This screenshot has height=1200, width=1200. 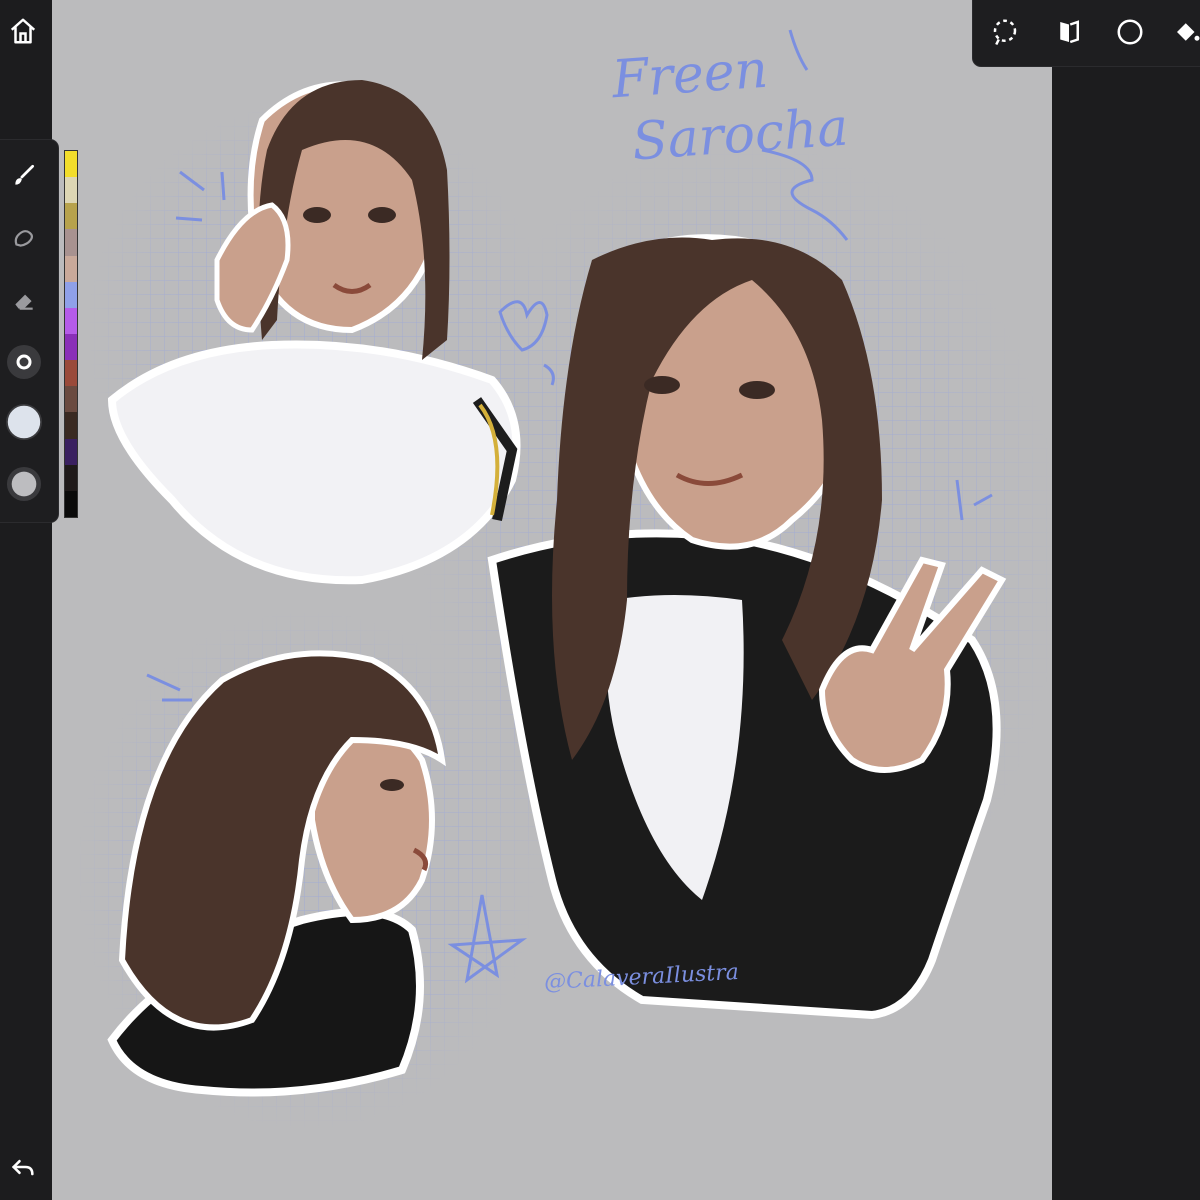 I want to click on transform-icon, so click(x=1069, y=32).